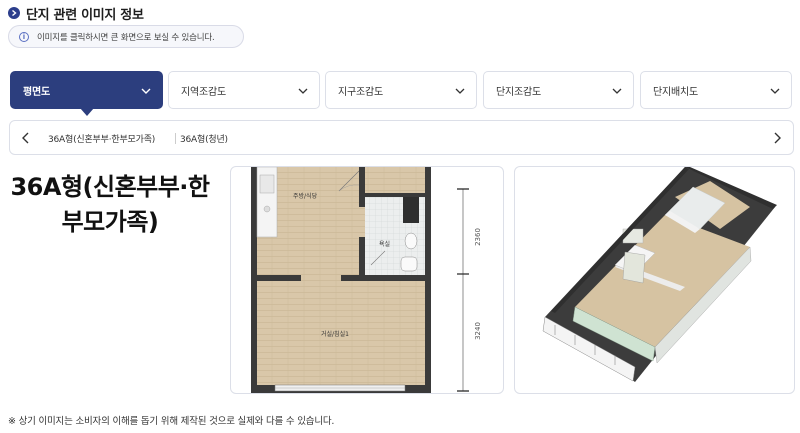 The width and height of the screenshot is (800, 433). Describe the element at coordinates (385, 244) in the screenshot. I see `room-label-bath: 욕실` at that location.